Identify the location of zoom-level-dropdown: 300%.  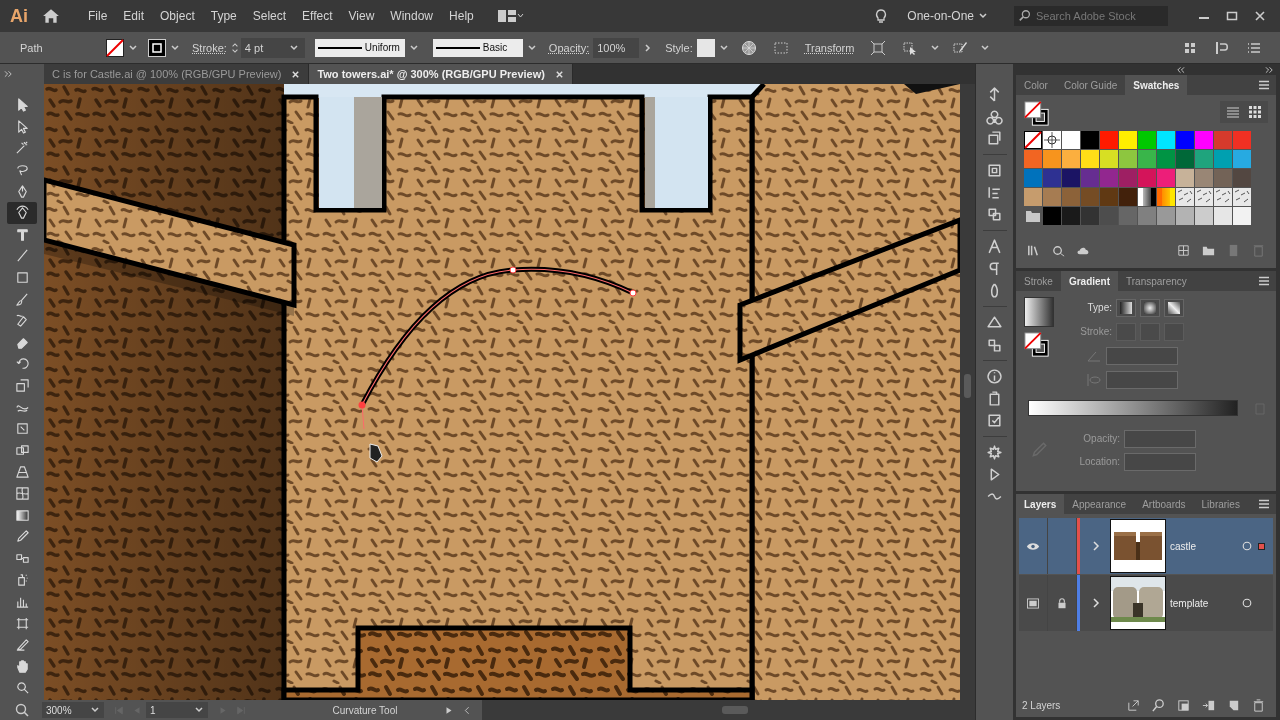
(73, 710).